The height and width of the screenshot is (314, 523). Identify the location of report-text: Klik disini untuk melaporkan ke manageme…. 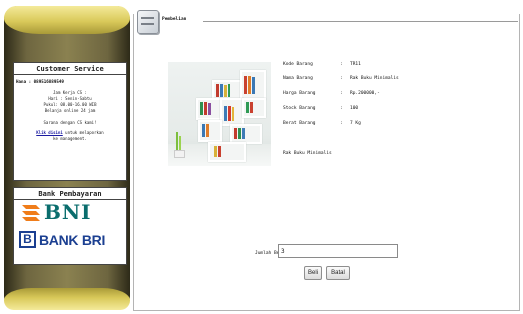
(70, 136).